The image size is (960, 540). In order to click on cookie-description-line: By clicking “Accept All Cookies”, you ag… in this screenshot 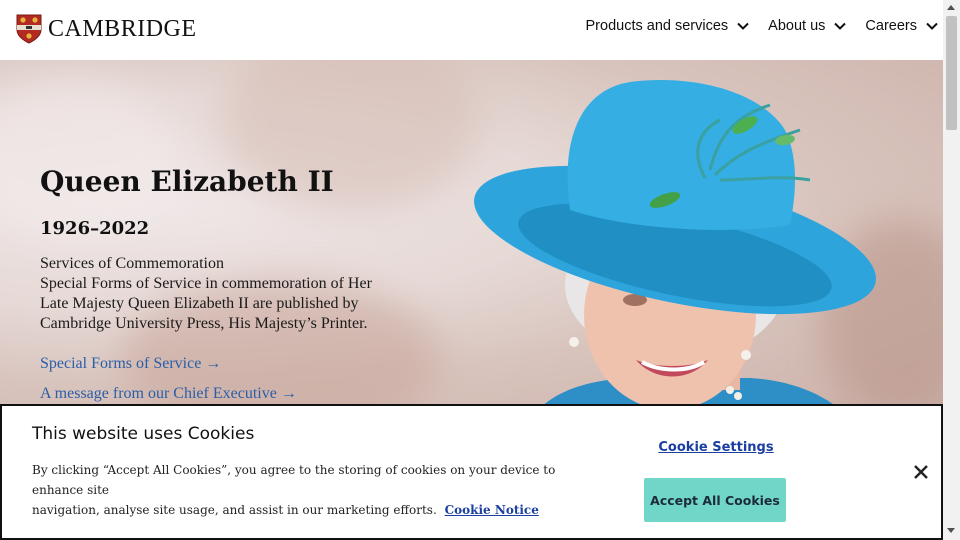, I will do `click(294, 480)`.